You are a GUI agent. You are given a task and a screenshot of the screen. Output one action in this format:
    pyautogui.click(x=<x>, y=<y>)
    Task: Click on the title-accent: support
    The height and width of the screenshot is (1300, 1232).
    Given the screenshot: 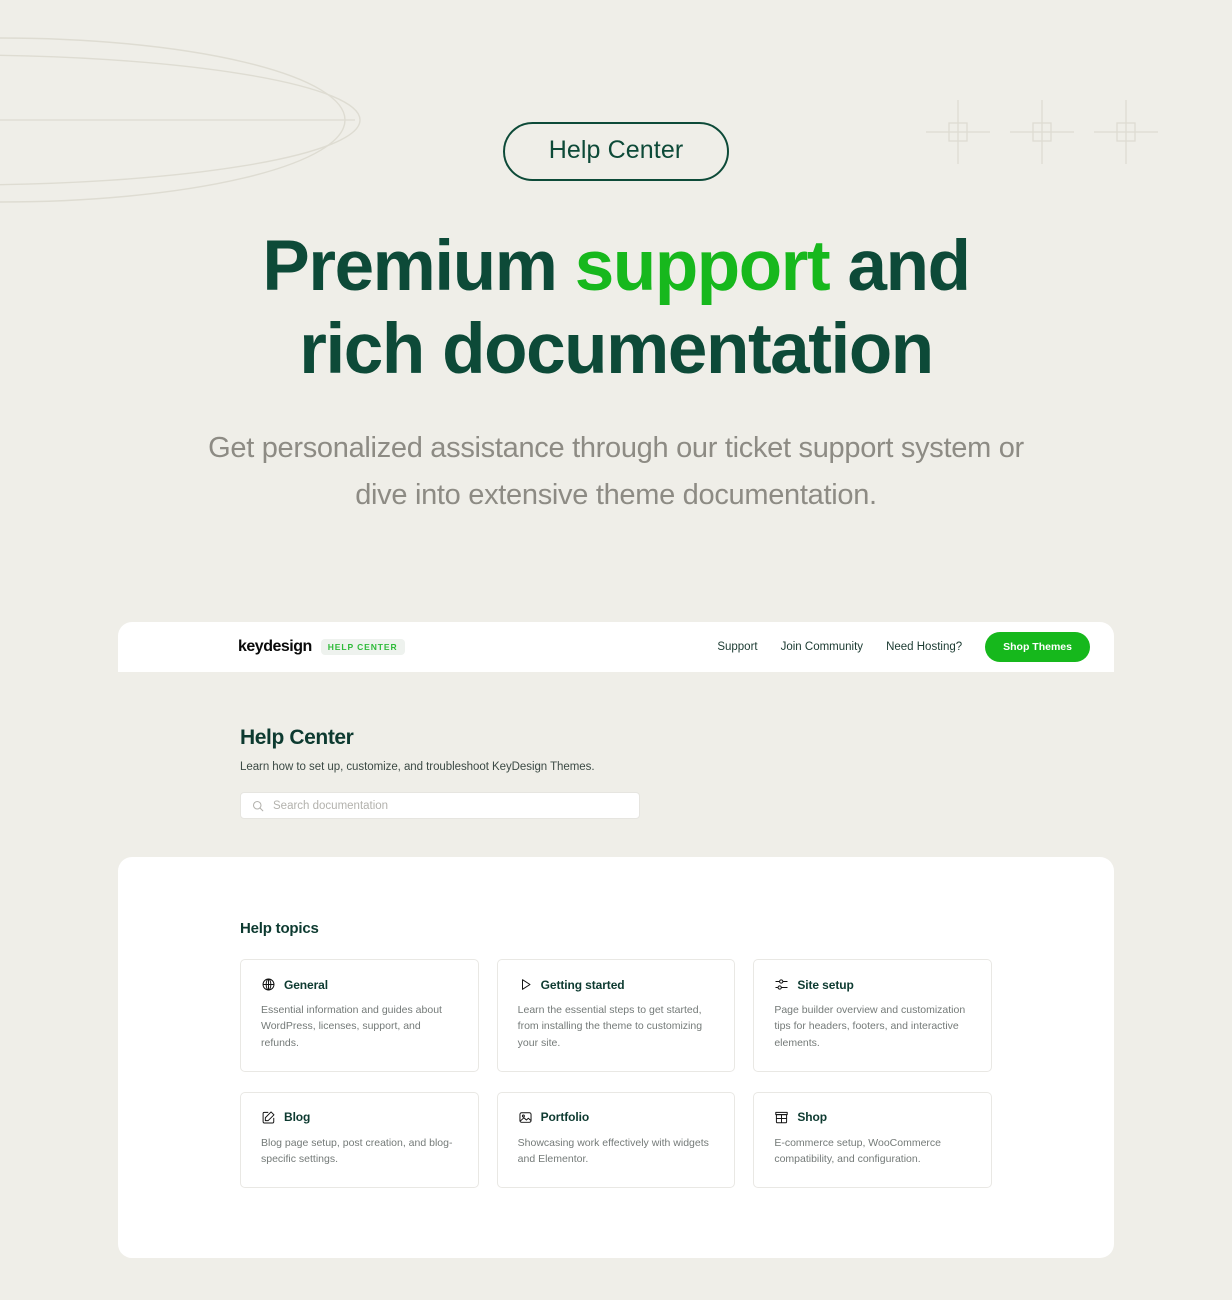 What is the action you would take?
    pyautogui.click(x=702, y=266)
    